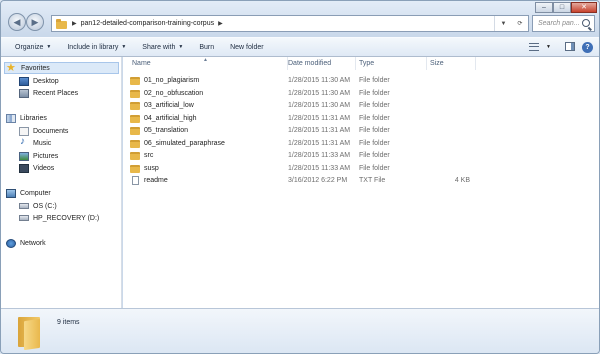 The image size is (600, 354). What do you see at coordinates (35, 68) in the screenshot?
I see `nav-item-label: Favorites` at bounding box center [35, 68].